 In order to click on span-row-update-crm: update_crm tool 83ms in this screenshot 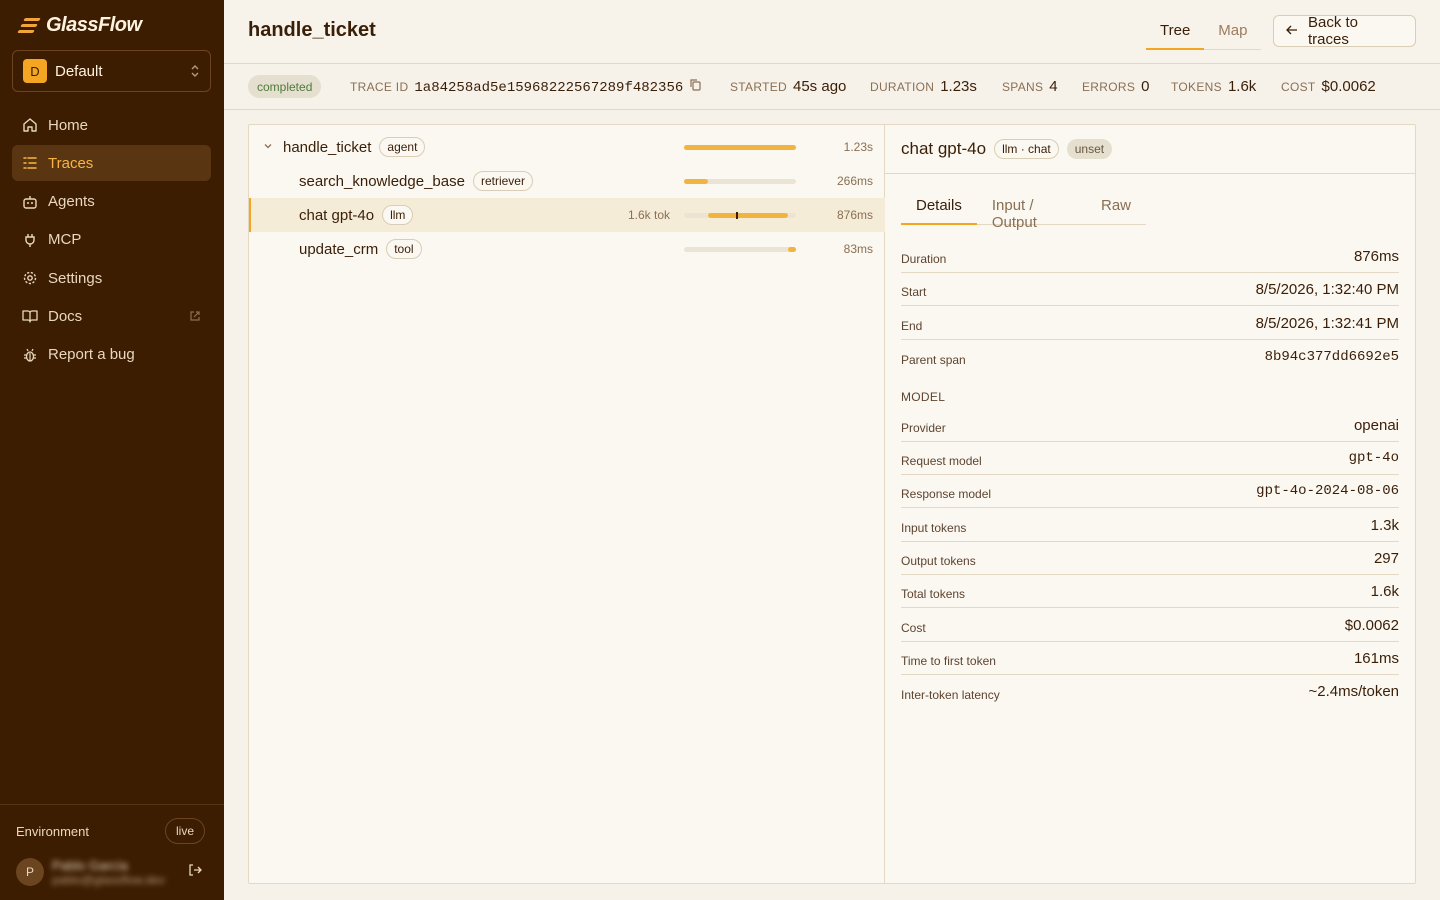, I will do `click(567, 249)`.